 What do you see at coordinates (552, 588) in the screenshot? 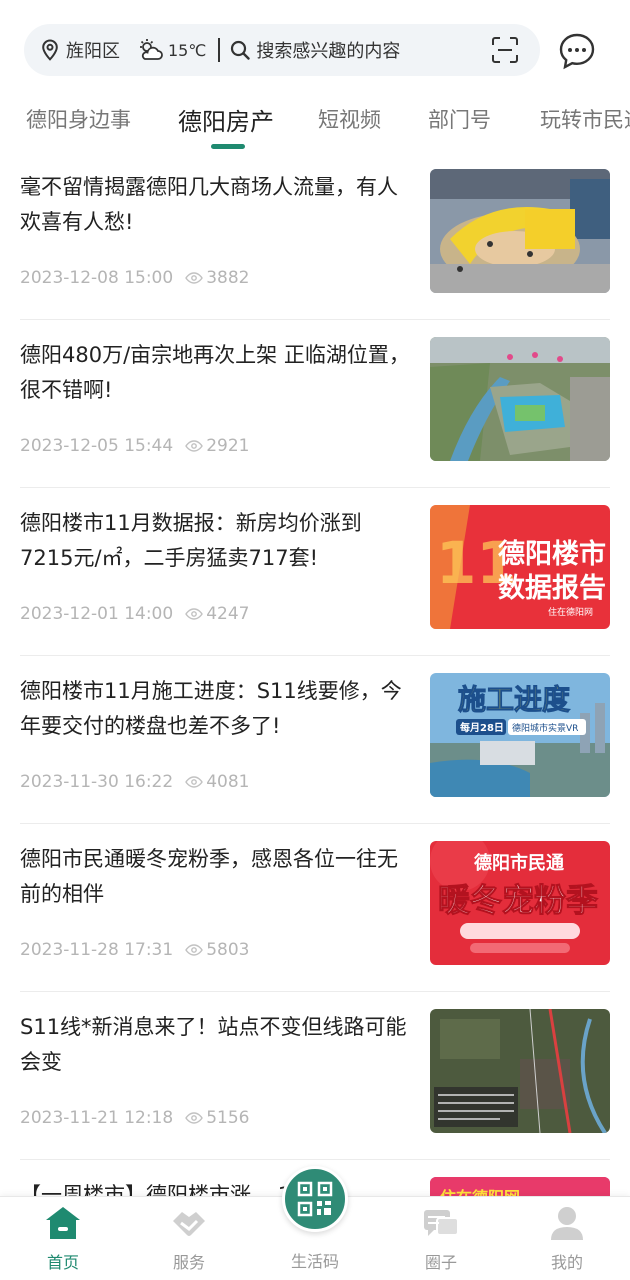
I see `thumb-title-line2: 数据报告` at bounding box center [552, 588].